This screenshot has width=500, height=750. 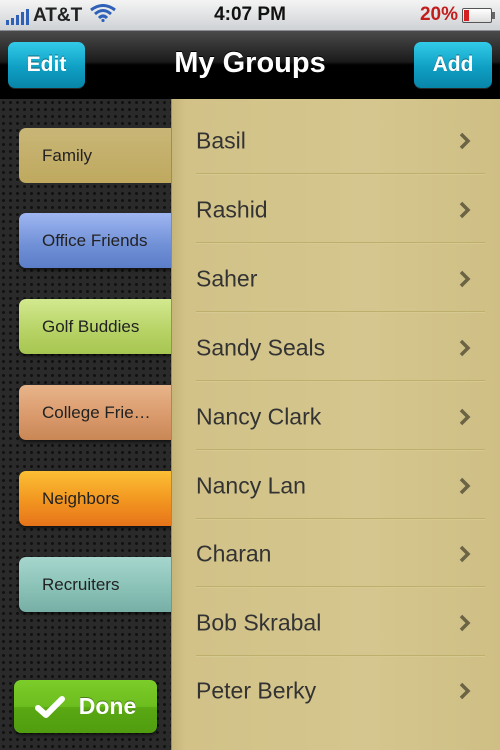 What do you see at coordinates (336, 486) in the screenshot?
I see `list-item: Nancy Lan` at bounding box center [336, 486].